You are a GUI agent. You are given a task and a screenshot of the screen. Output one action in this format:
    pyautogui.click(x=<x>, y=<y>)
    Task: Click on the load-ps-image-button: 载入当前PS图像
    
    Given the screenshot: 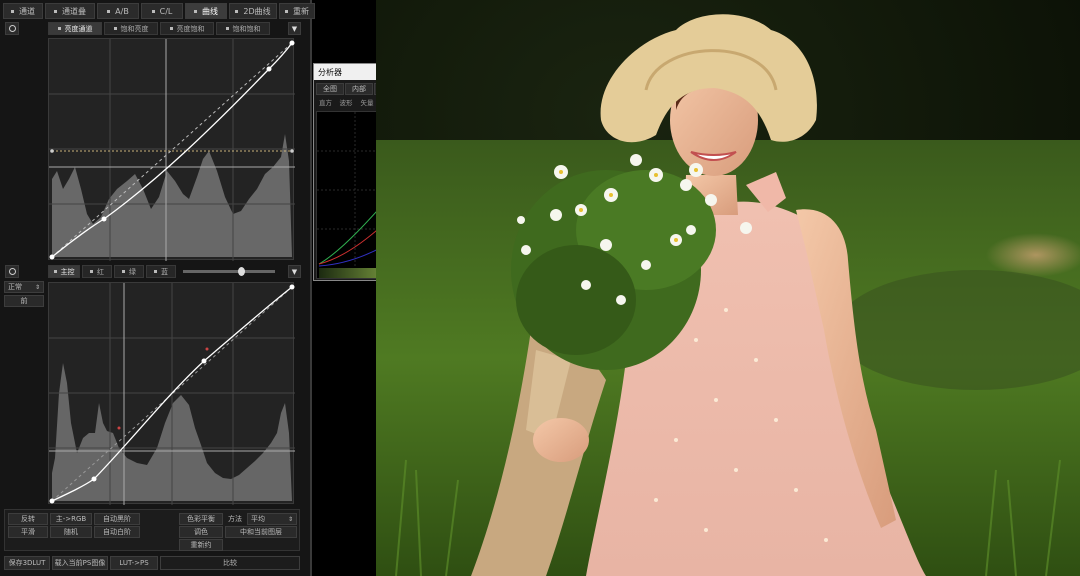 What is the action you would take?
    pyautogui.click(x=80, y=563)
    